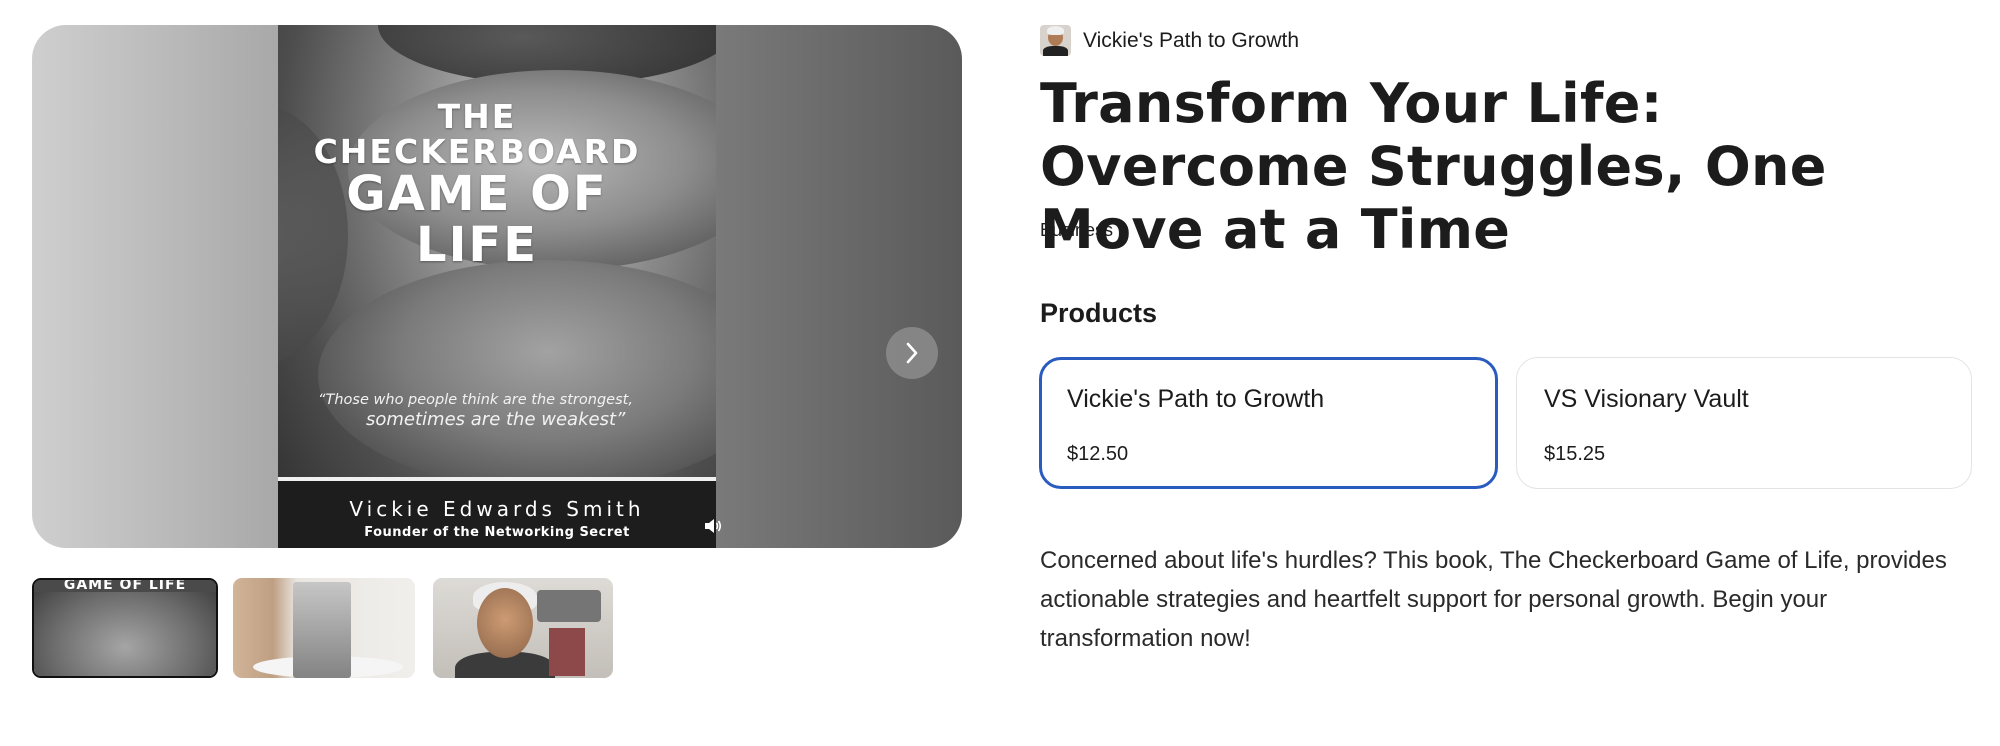 This screenshot has width=2000, height=746. I want to click on author-photo, so click(505, 623).